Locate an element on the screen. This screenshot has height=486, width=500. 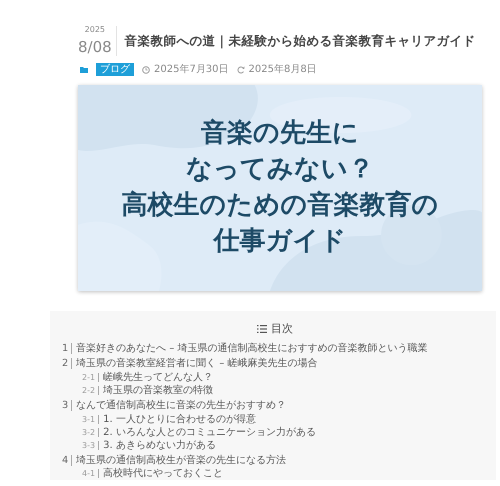
toc-link: 2-1 嵯峨先生ってどんな人？ is located at coordinates (275, 377).